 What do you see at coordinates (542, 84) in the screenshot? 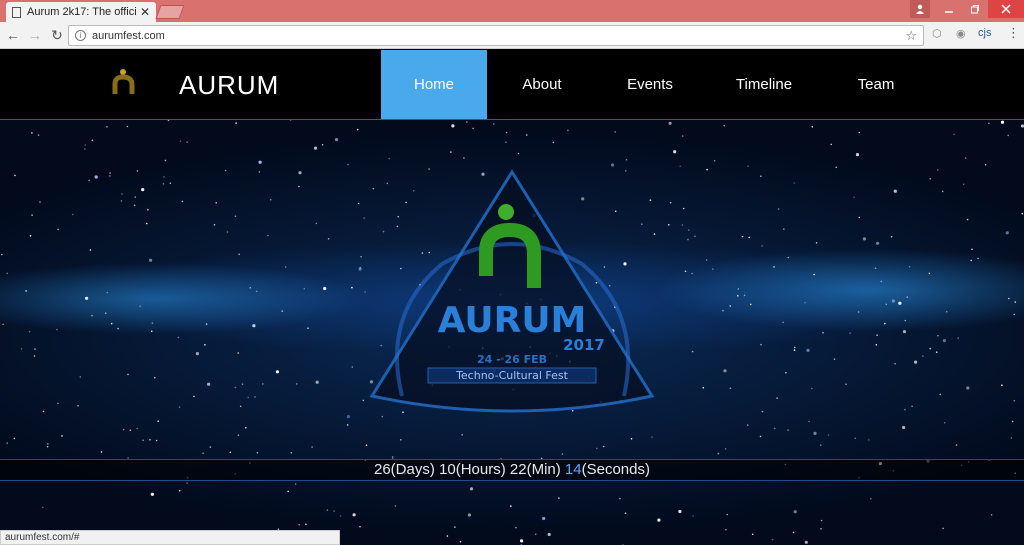
I see `nav-about: About` at bounding box center [542, 84].